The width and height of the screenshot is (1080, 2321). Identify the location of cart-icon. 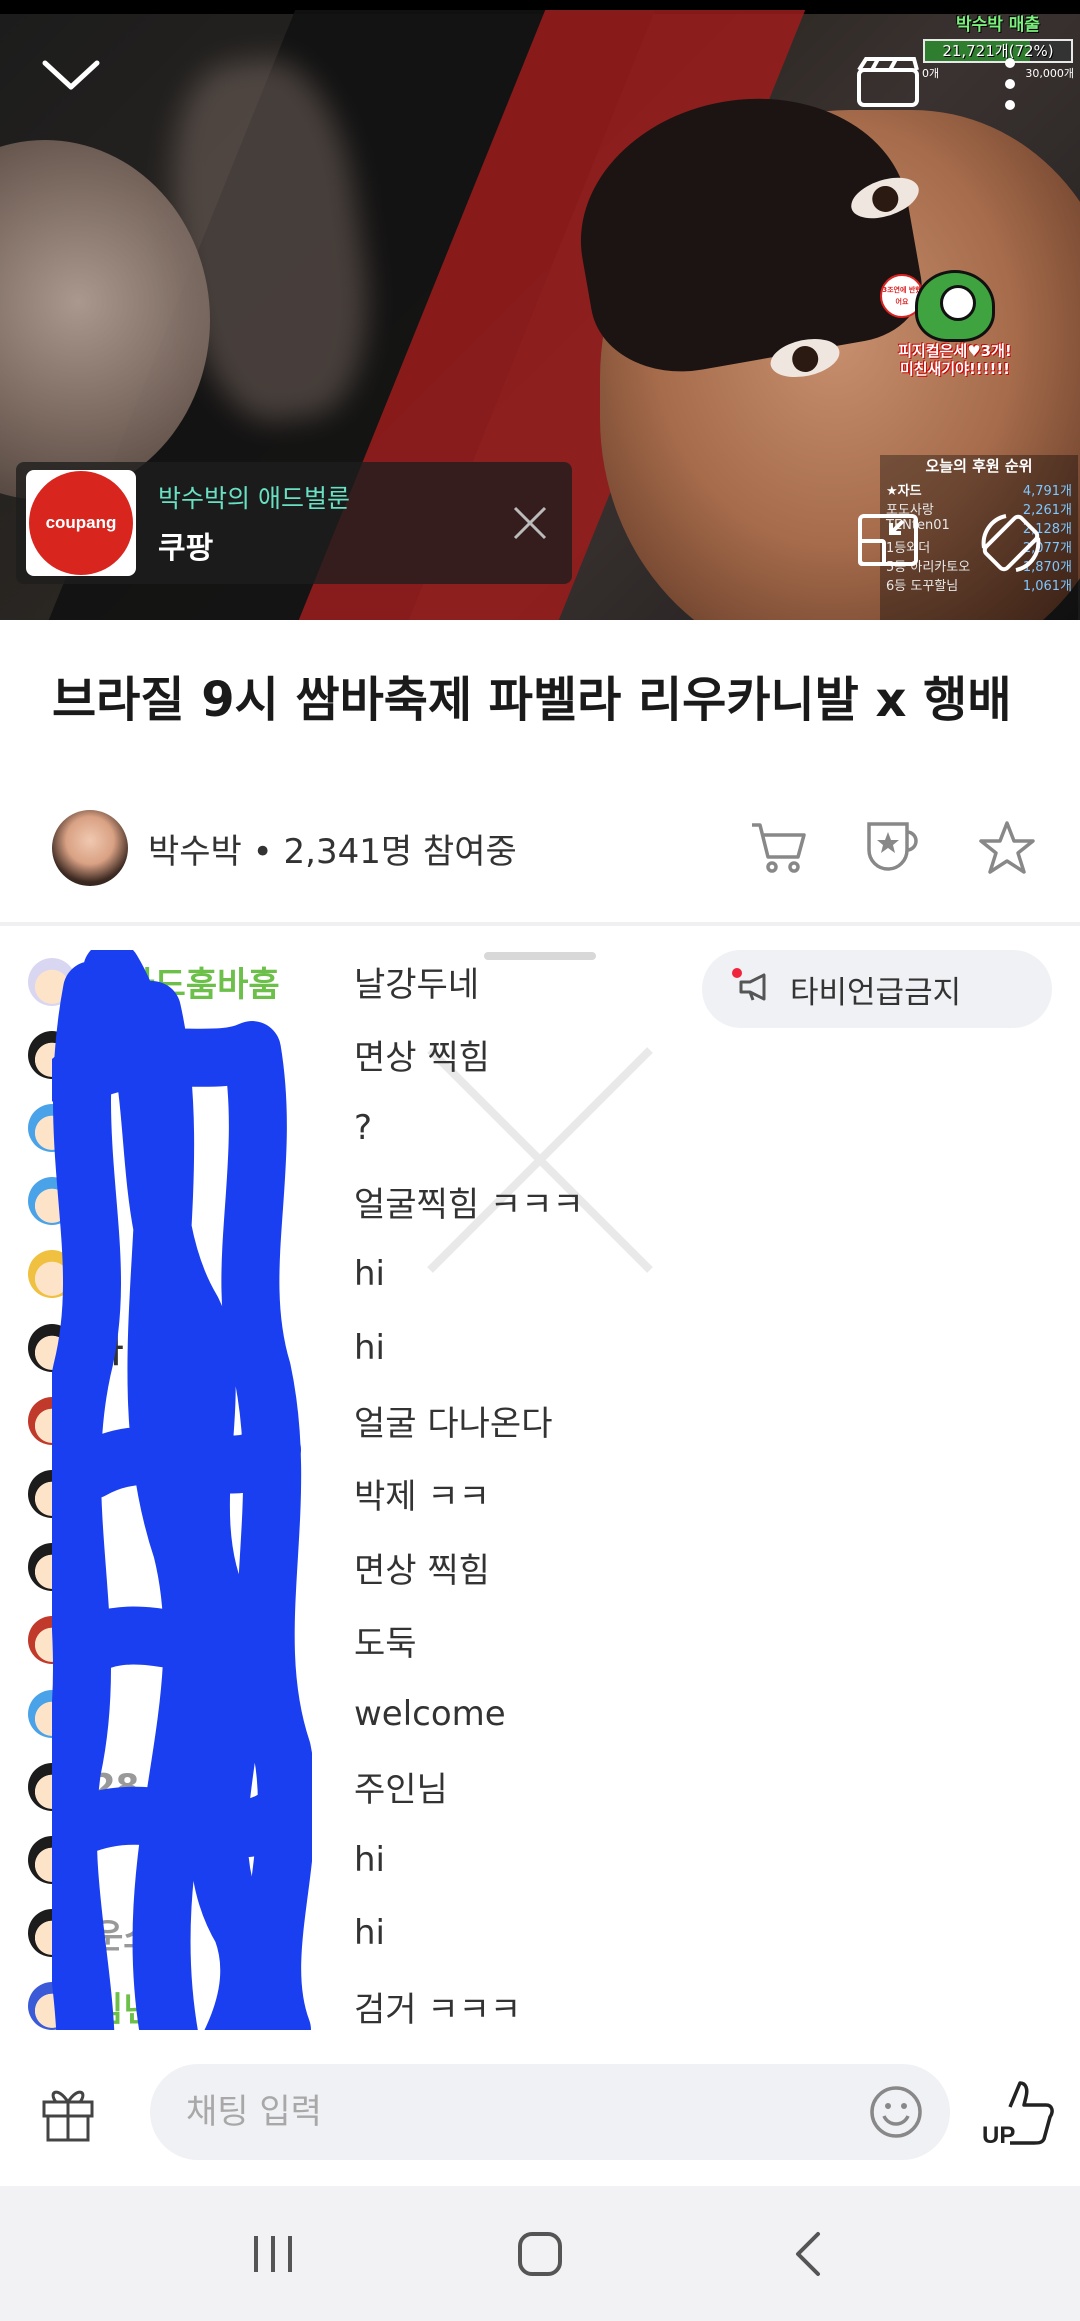
(779, 848).